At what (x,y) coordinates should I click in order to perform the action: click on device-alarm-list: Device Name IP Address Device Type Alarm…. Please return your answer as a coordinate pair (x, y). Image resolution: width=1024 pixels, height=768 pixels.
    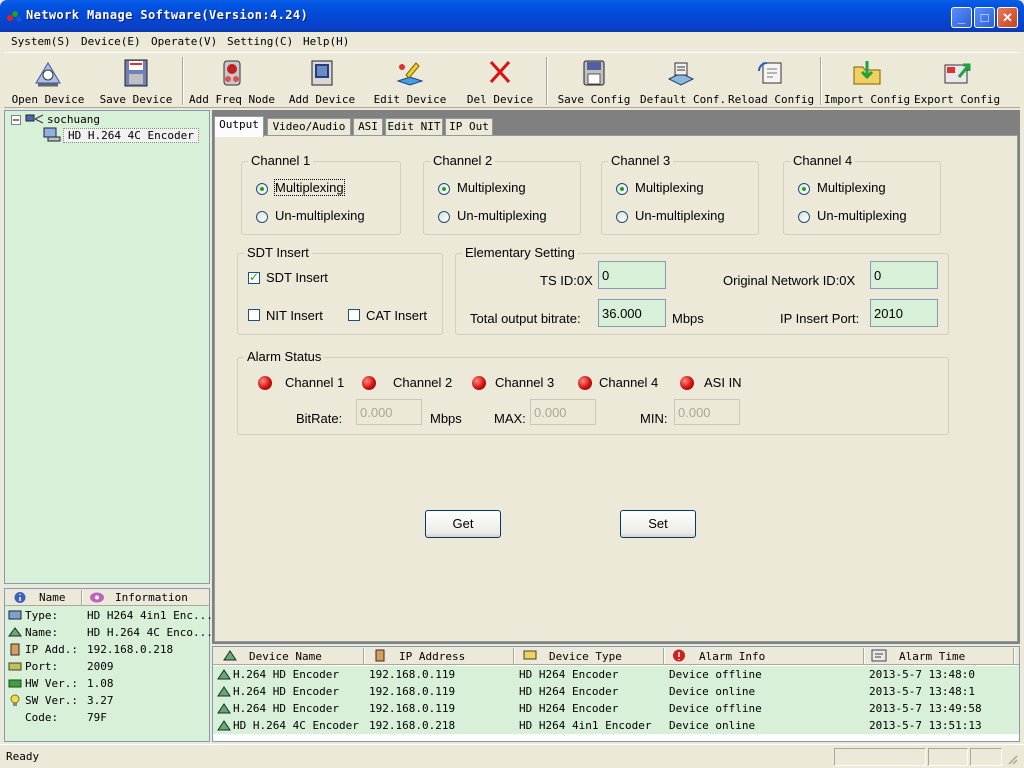
    Looking at the image, I should click on (616, 694).